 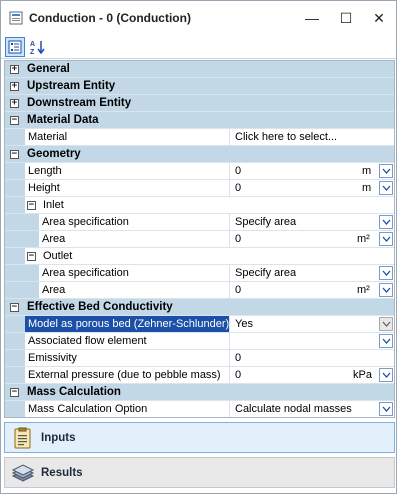 I want to click on property-name: Mass Calculation Option, so click(x=127, y=409).